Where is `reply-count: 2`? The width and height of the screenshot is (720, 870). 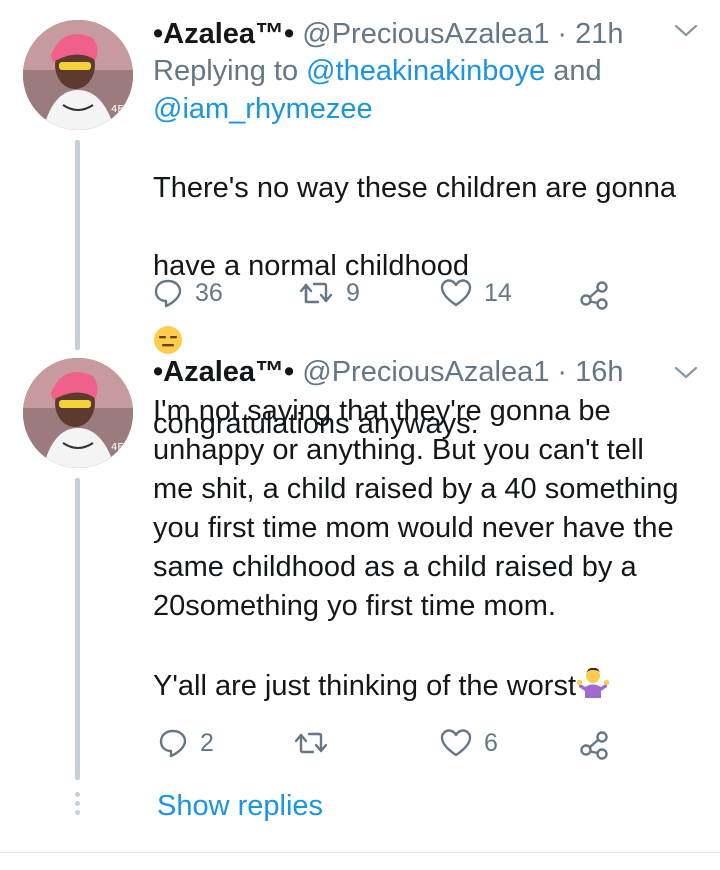
reply-count: 2 is located at coordinates (207, 742).